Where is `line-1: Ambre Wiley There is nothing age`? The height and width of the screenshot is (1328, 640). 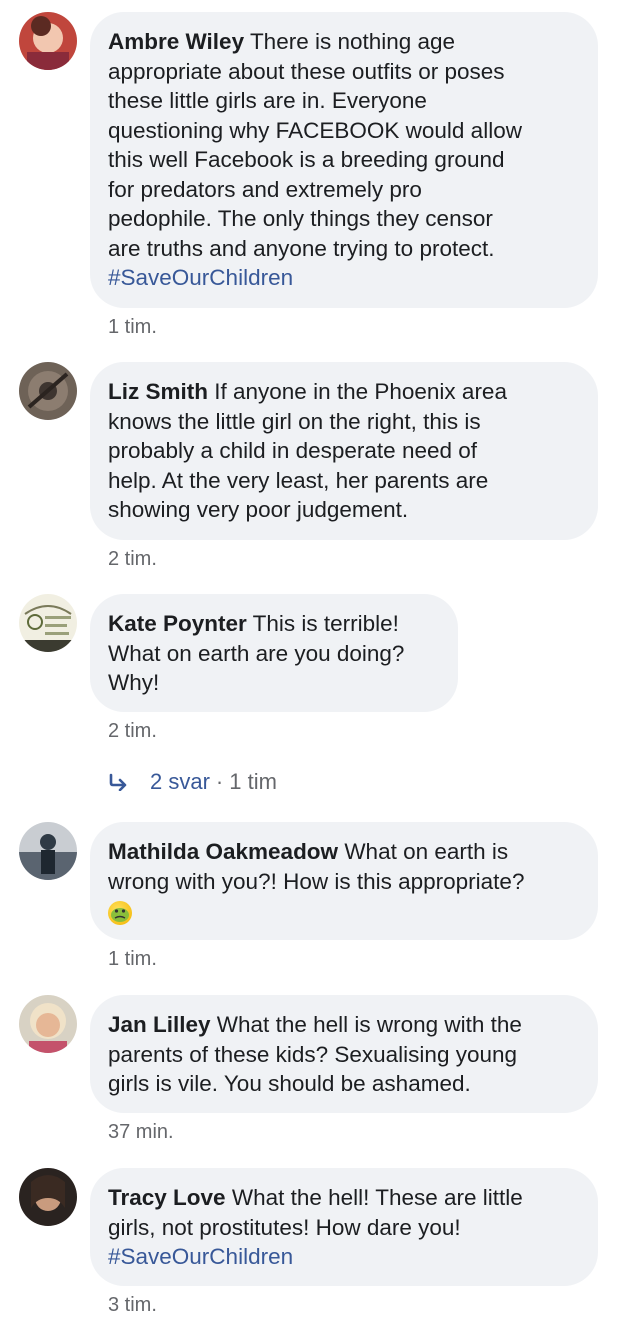
line-1: Ambre Wiley There is nothing age is located at coordinates (343, 42).